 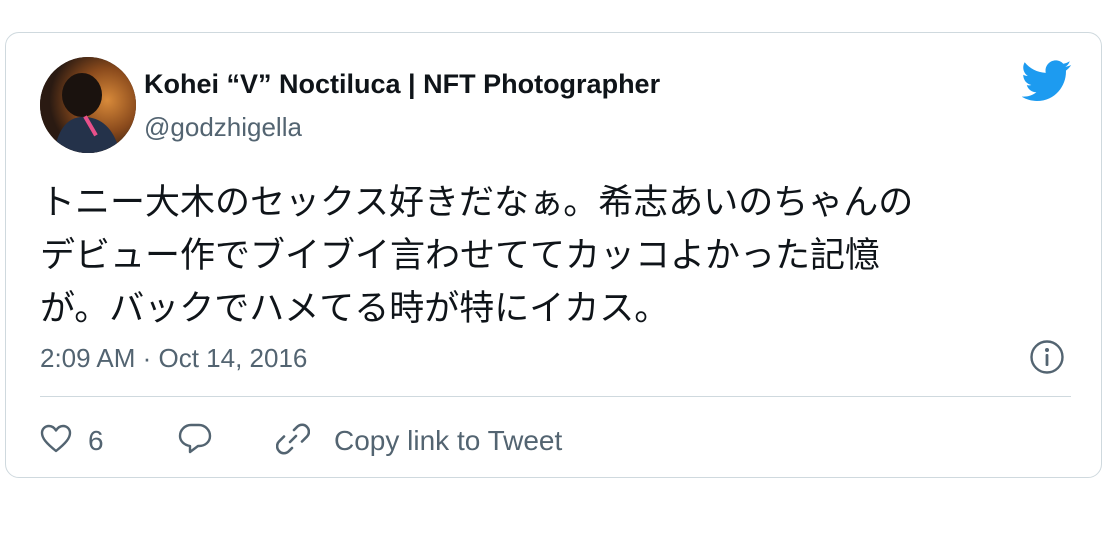 I want to click on like-count: 6, so click(x=96, y=440).